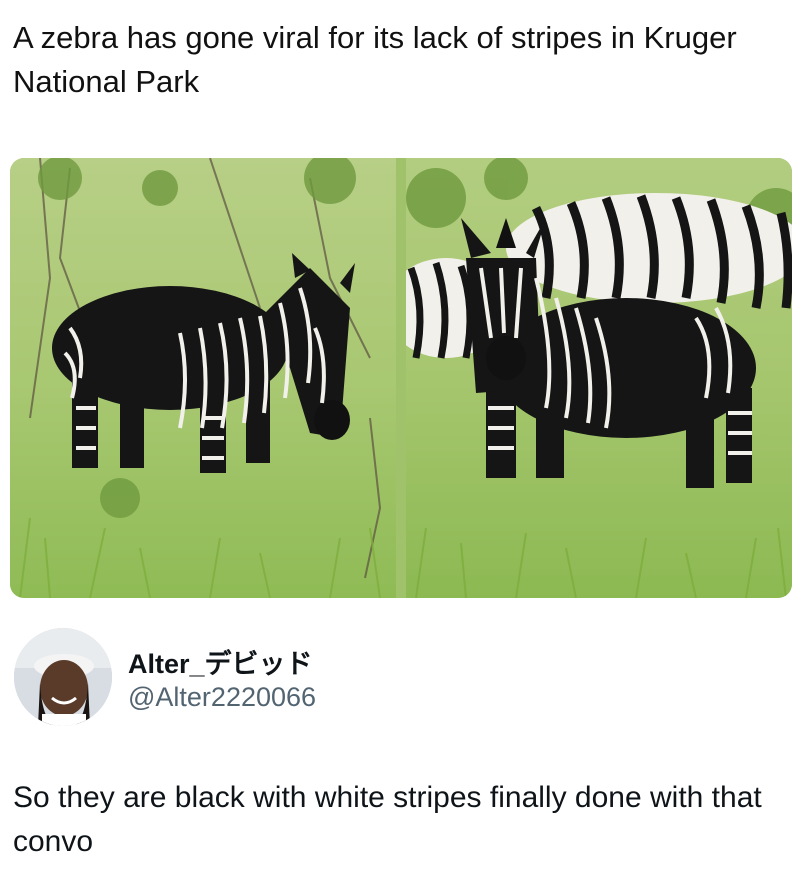 Image resolution: width=800 pixels, height=891 pixels. What do you see at coordinates (220, 661) in the screenshot?
I see `display-name: Alter_デビッド` at bounding box center [220, 661].